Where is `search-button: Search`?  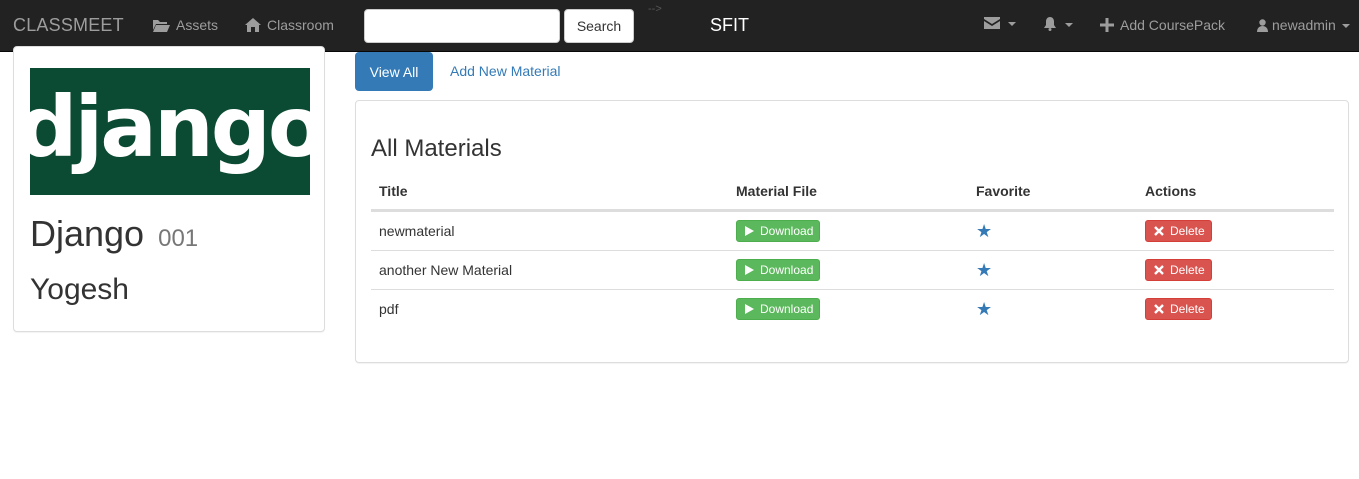 search-button: Search is located at coordinates (599, 26).